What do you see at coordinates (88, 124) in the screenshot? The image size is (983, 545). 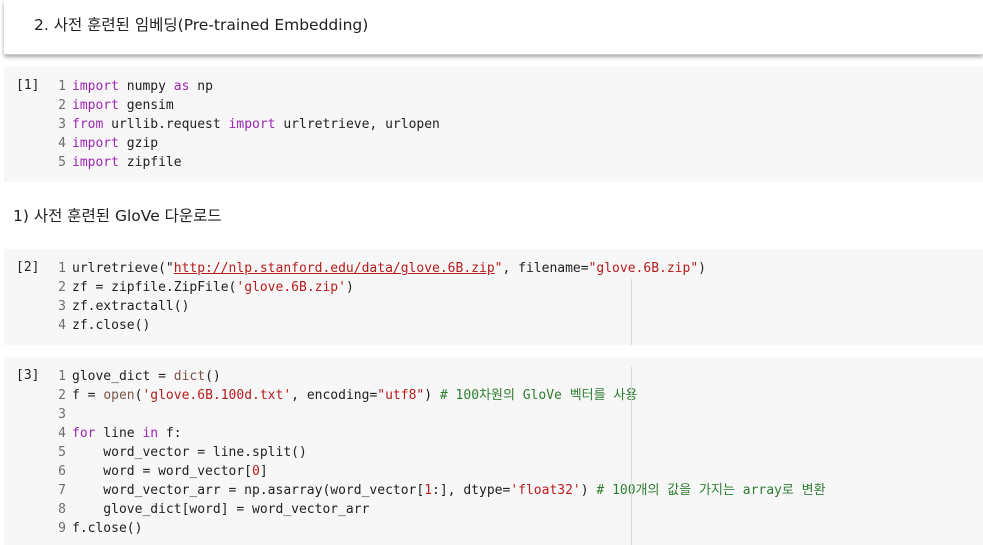 I see `code-token: from` at bounding box center [88, 124].